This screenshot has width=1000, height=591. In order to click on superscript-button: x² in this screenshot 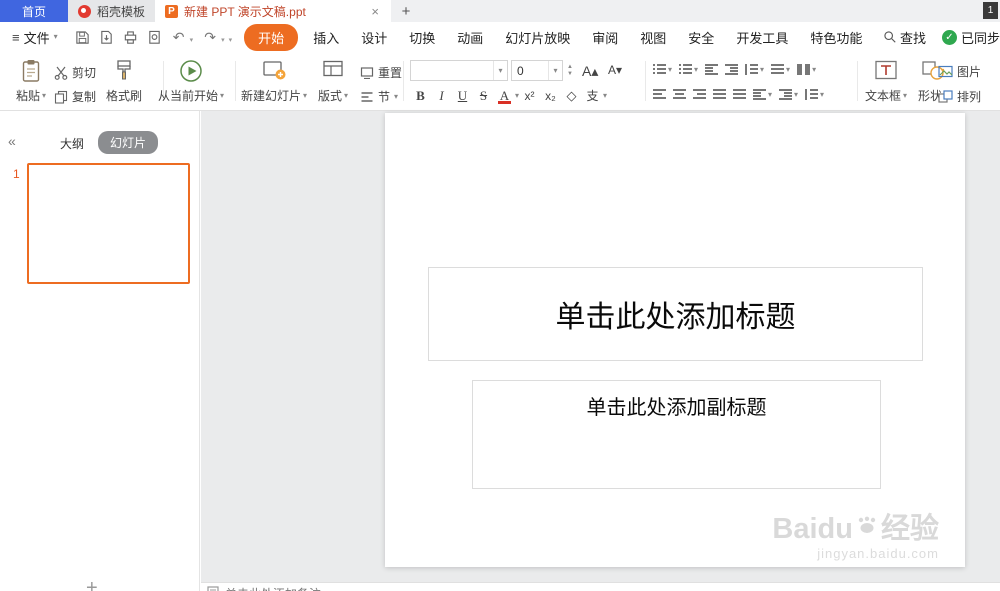, I will do `click(529, 95)`.